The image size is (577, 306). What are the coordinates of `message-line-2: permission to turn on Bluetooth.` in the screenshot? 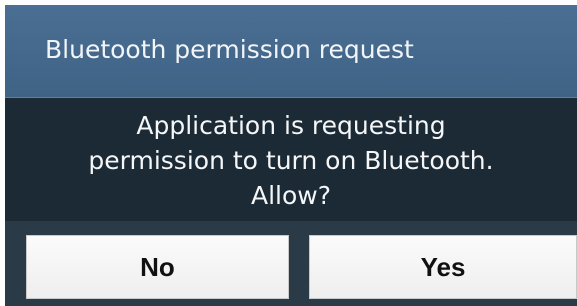 It's located at (291, 160).